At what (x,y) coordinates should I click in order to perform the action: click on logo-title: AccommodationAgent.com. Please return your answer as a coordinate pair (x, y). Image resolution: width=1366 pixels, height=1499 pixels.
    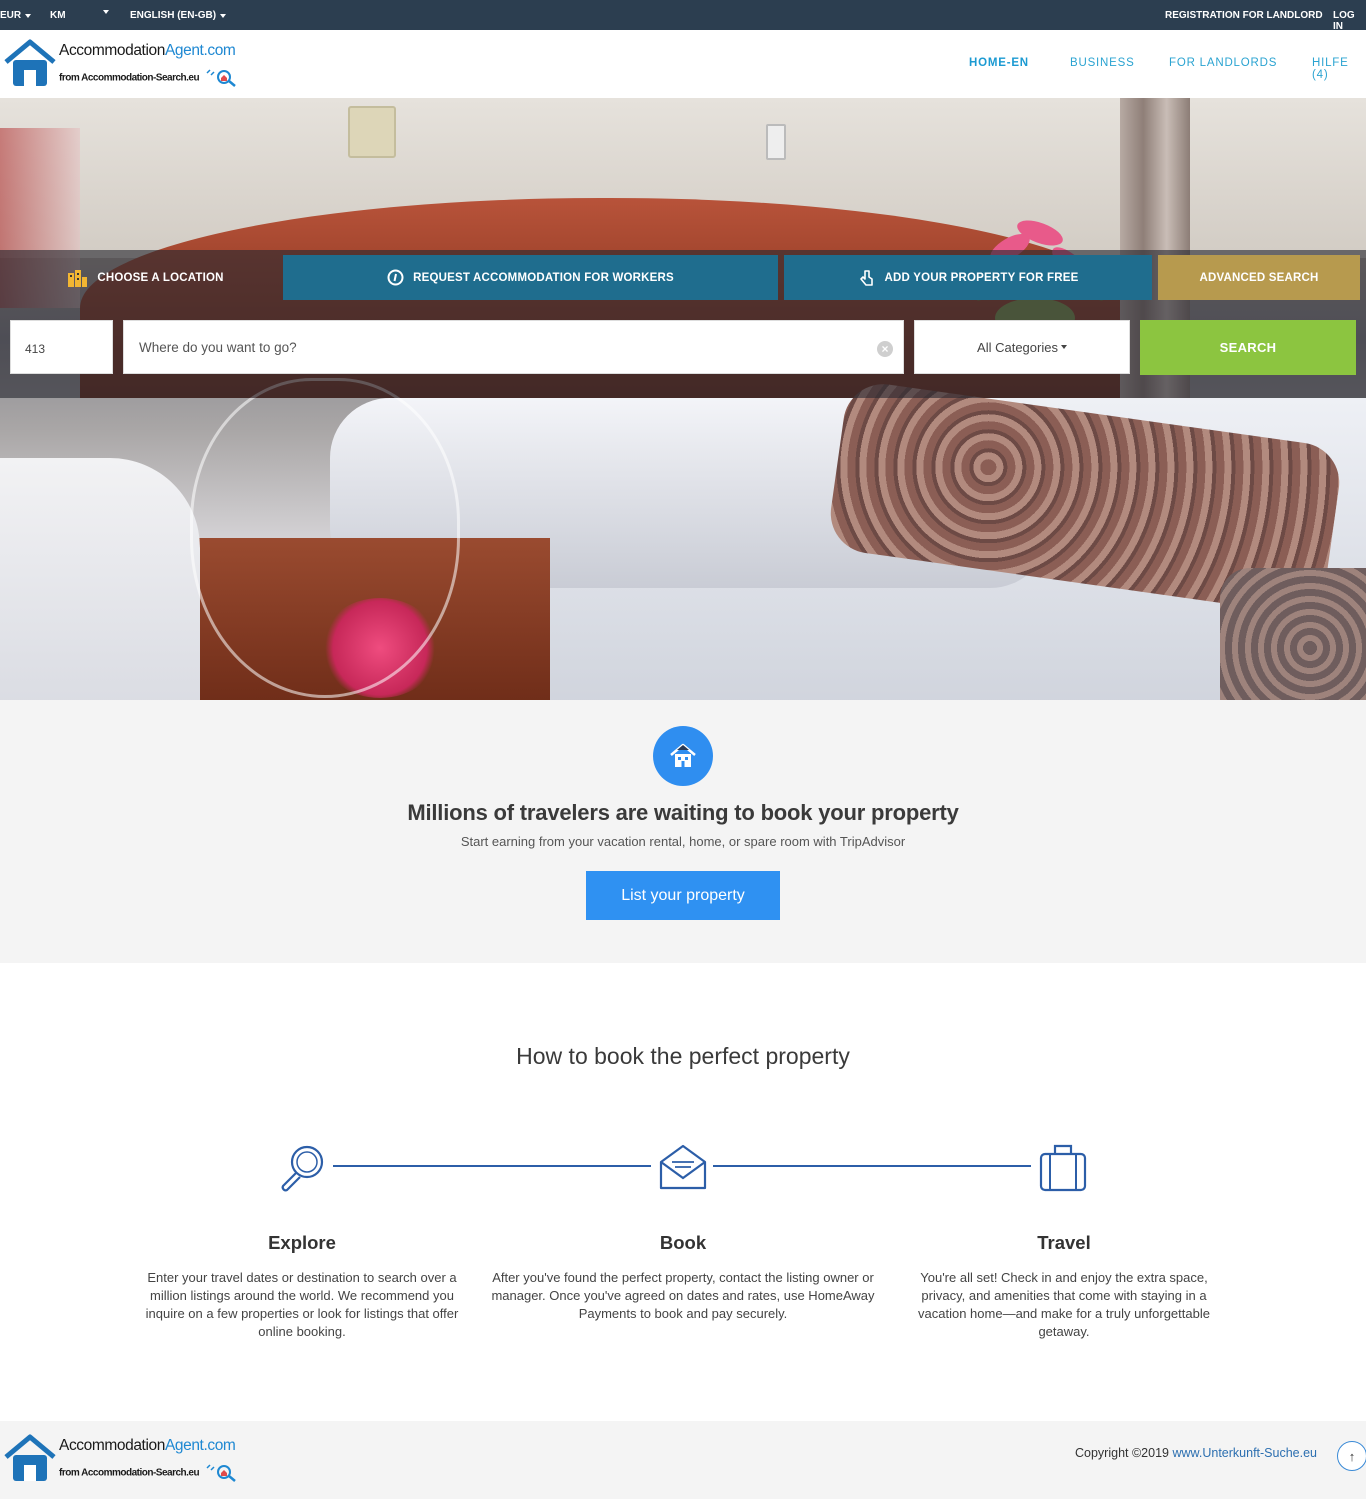
    Looking at the image, I should click on (147, 51).